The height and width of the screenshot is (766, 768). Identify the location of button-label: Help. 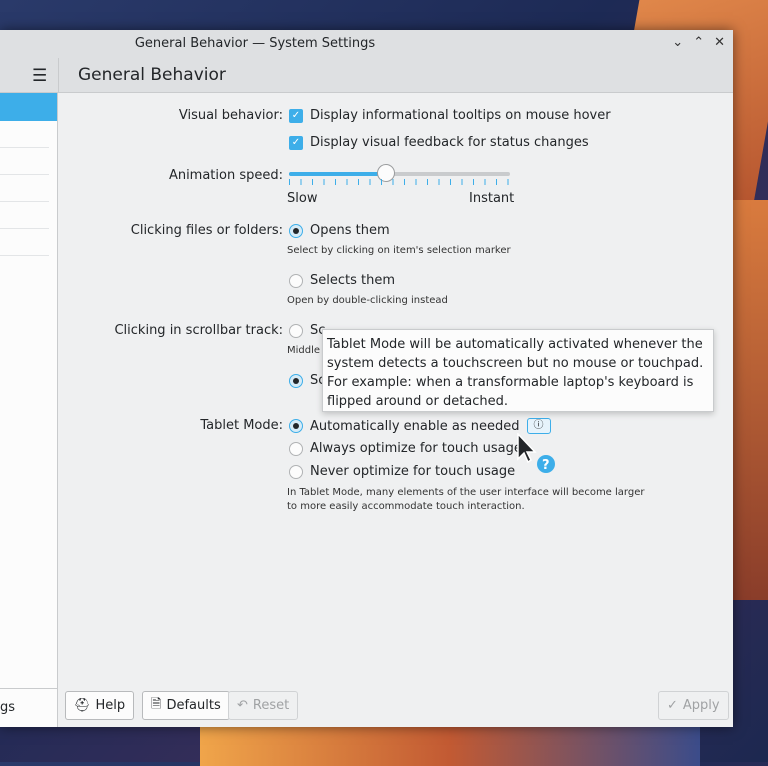
(110, 705).